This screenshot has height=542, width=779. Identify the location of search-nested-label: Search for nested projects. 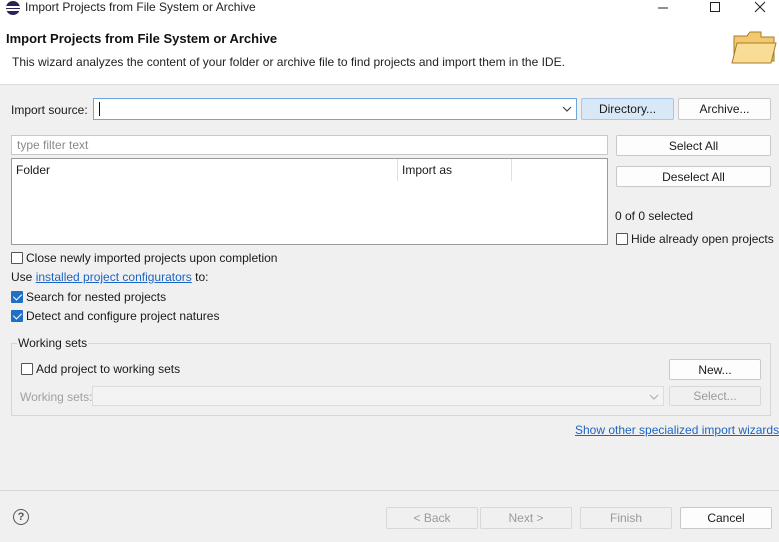
(96, 297).